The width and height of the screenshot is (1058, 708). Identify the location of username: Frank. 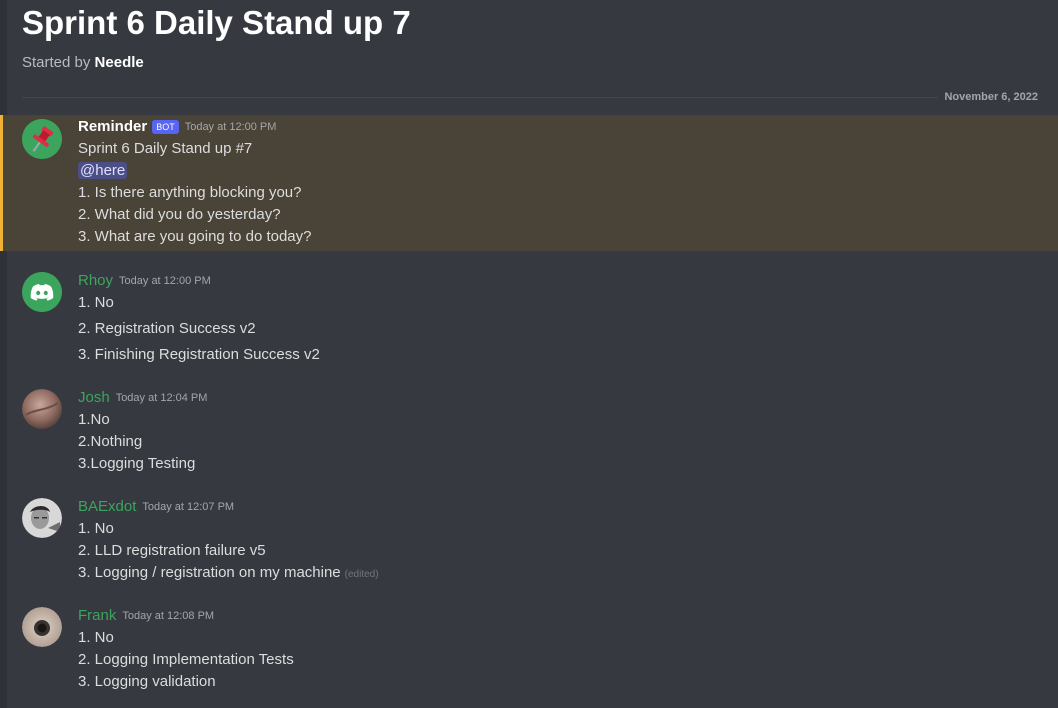
(97, 615).